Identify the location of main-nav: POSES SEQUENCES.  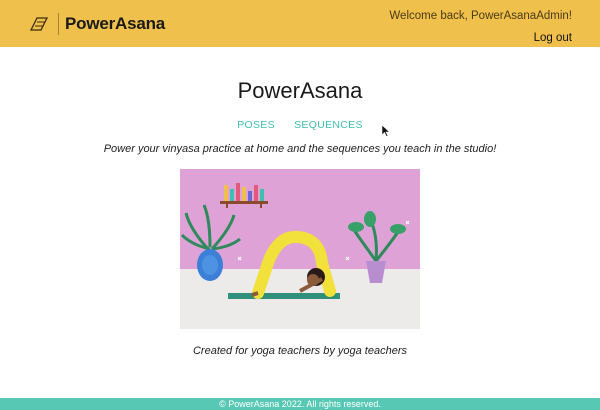
(300, 125).